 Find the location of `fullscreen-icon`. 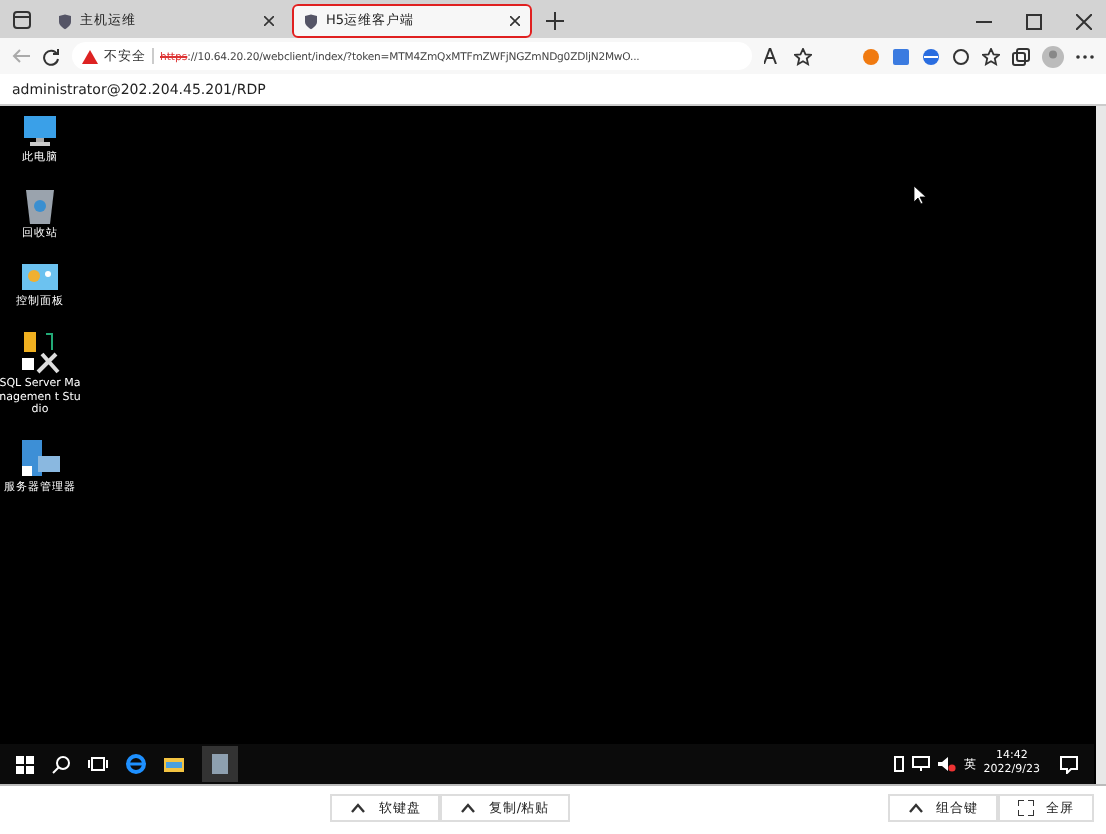

fullscreen-icon is located at coordinates (1026, 808).